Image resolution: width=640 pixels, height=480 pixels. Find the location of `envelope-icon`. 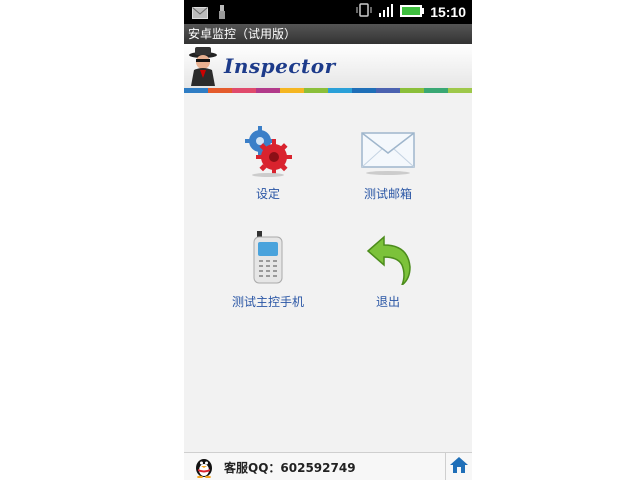

envelope-icon is located at coordinates (388, 151).